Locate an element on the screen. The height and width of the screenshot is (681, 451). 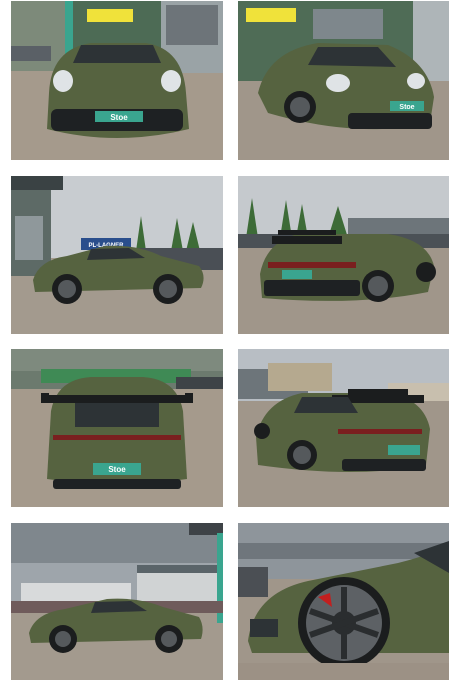
photo-rear-quarter-right-view is located at coordinates (343, 428).